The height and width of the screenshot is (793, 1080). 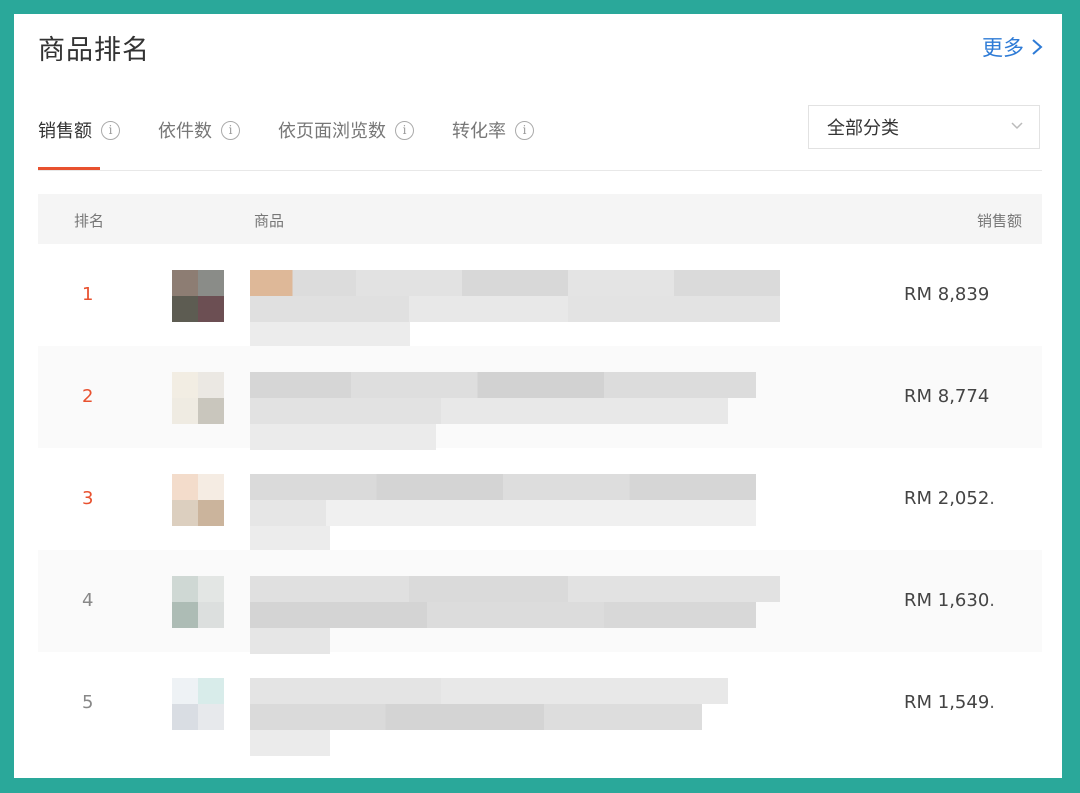 What do you see at coordinates (88, 702) in the screenshot?
I see `rank-number: 5` at bounding box center [88, 702].